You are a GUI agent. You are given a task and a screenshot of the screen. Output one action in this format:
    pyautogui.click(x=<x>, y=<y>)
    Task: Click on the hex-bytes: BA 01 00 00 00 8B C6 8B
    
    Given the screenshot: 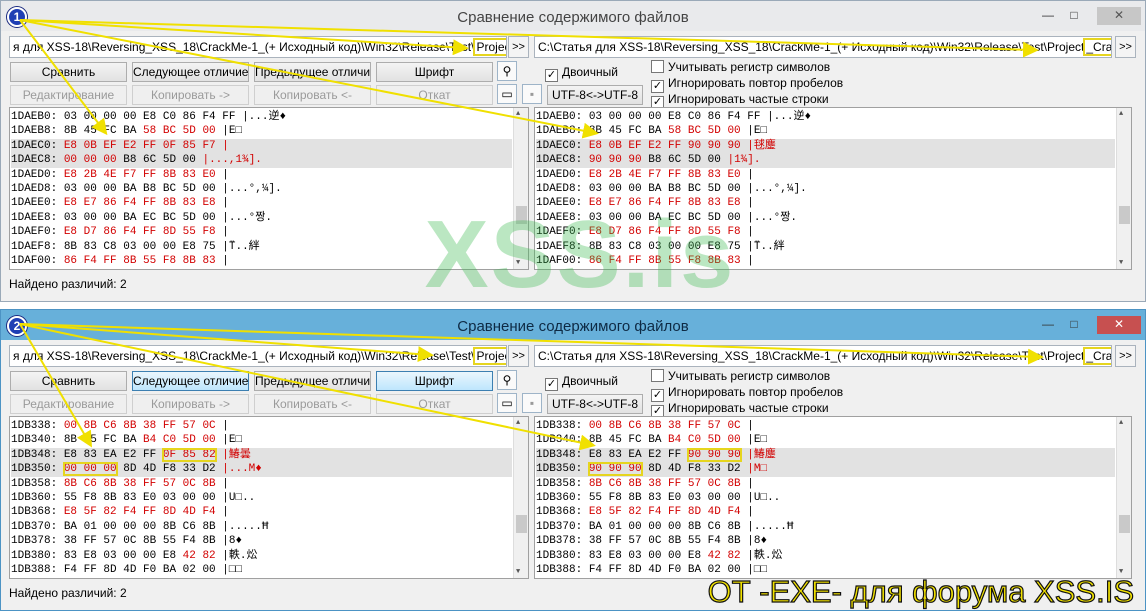 What is the action you would take?
    pyautogui.click(x=664, y=526)
    